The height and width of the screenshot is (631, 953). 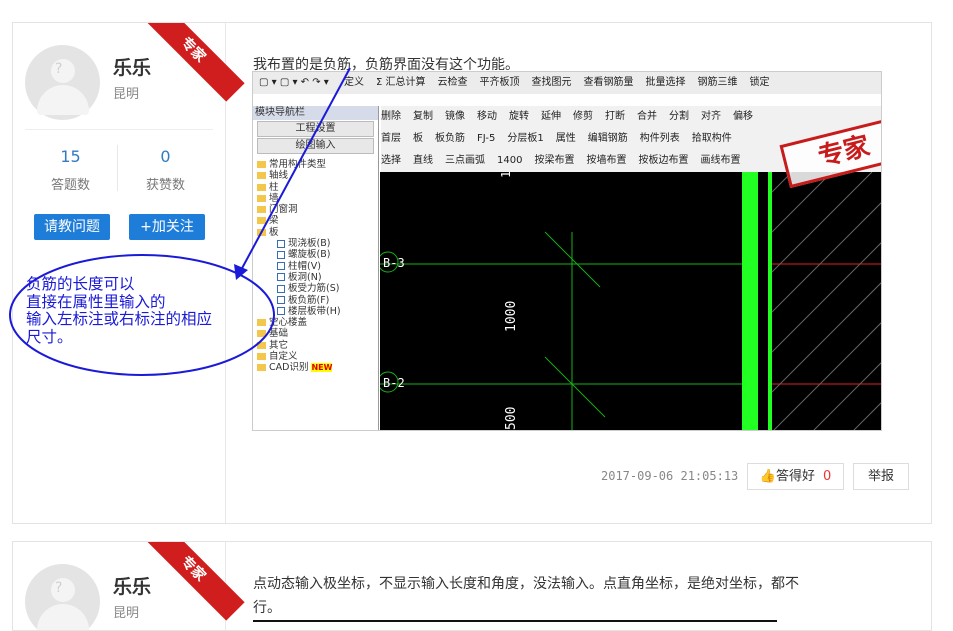 What do you see at coordinates (316, 300) in the screenshot?
I see `tree-subitem: 板负筋(F)` at bounding box center [316, 300].